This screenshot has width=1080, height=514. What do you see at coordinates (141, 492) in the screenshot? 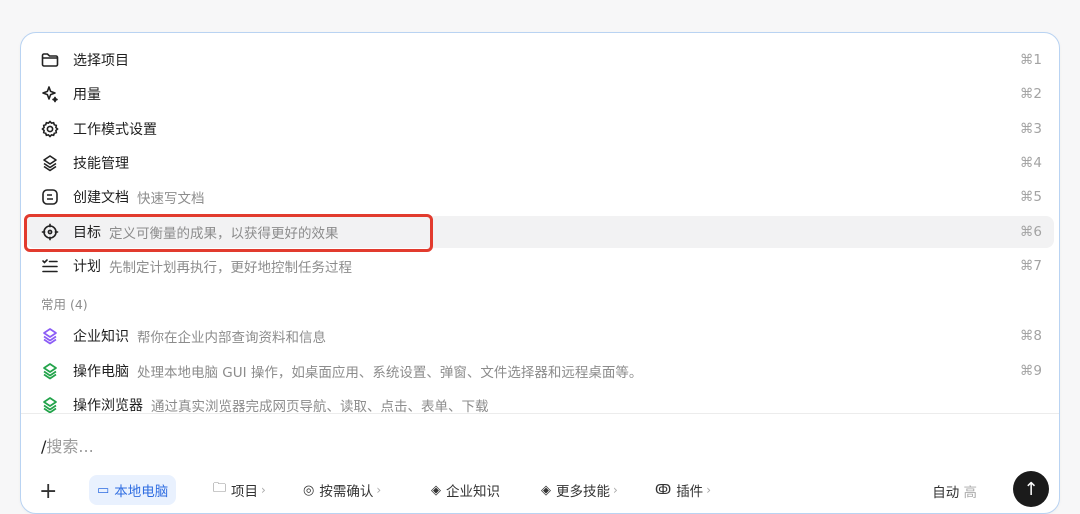
I see `chip-label: 本地电脑` at bounding box center [141, 492].